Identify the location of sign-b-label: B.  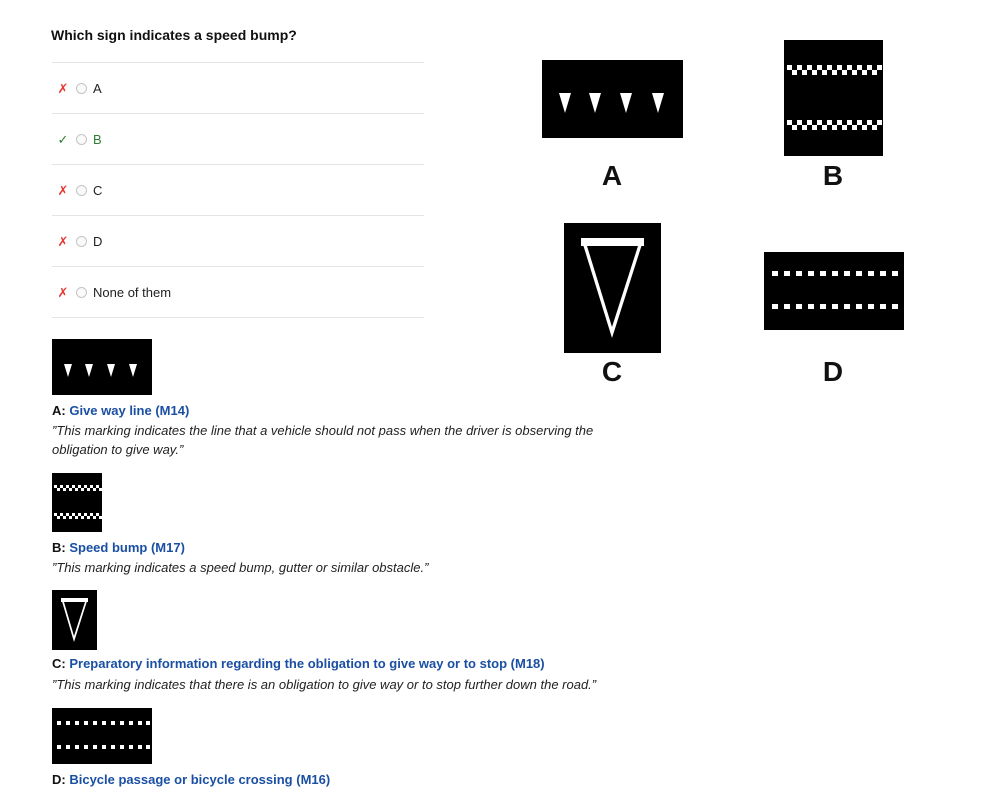
(833, 175).